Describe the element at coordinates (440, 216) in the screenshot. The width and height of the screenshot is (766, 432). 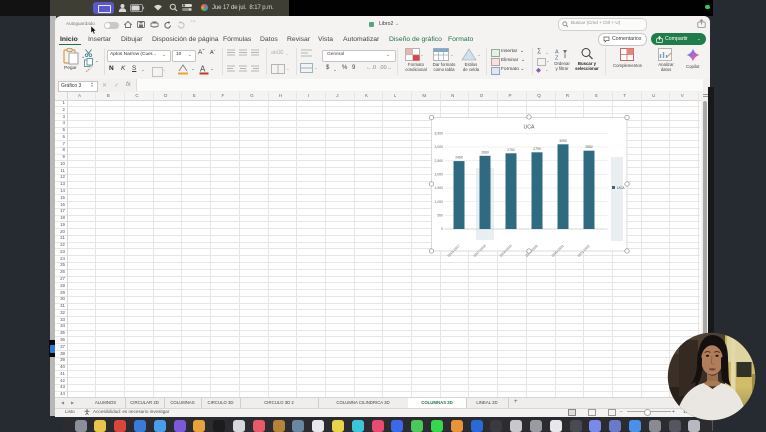
I see `svg-text: 500` at that location.